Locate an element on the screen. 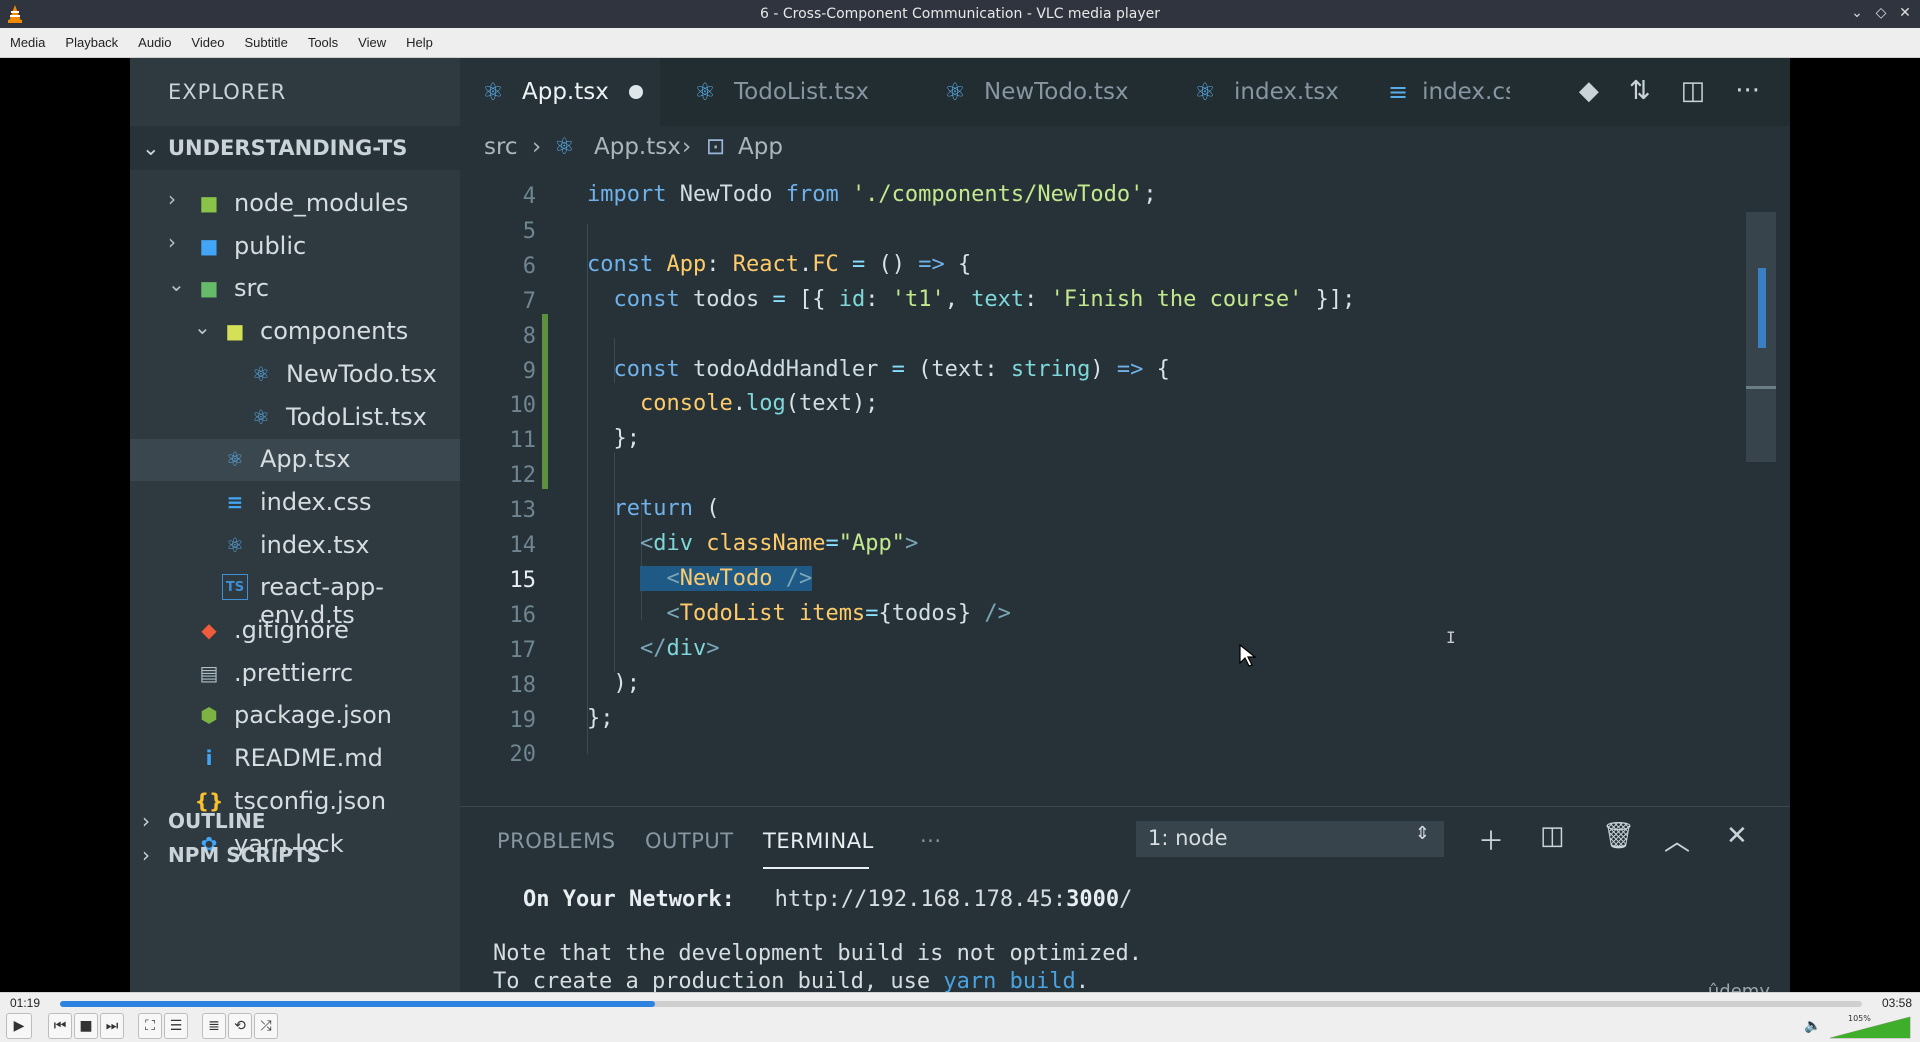 This screenshot has height=1042, width=1920. npm-scripts-section: › NPM SCRIPTS is located at coordinates (295, 854).